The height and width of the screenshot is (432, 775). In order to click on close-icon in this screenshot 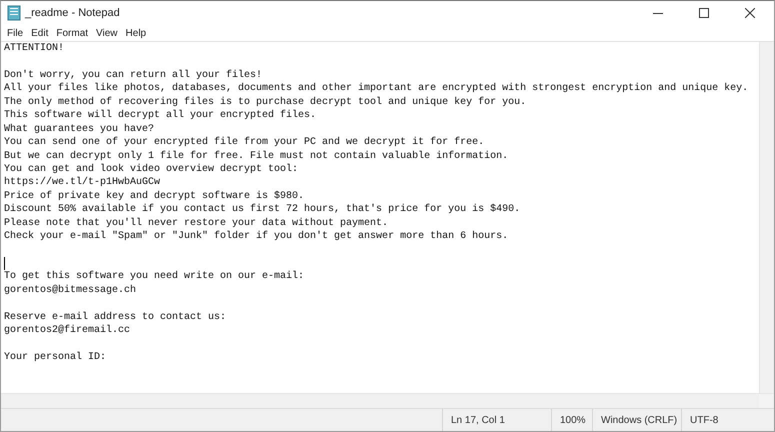, I will do `click(750, 13)`.